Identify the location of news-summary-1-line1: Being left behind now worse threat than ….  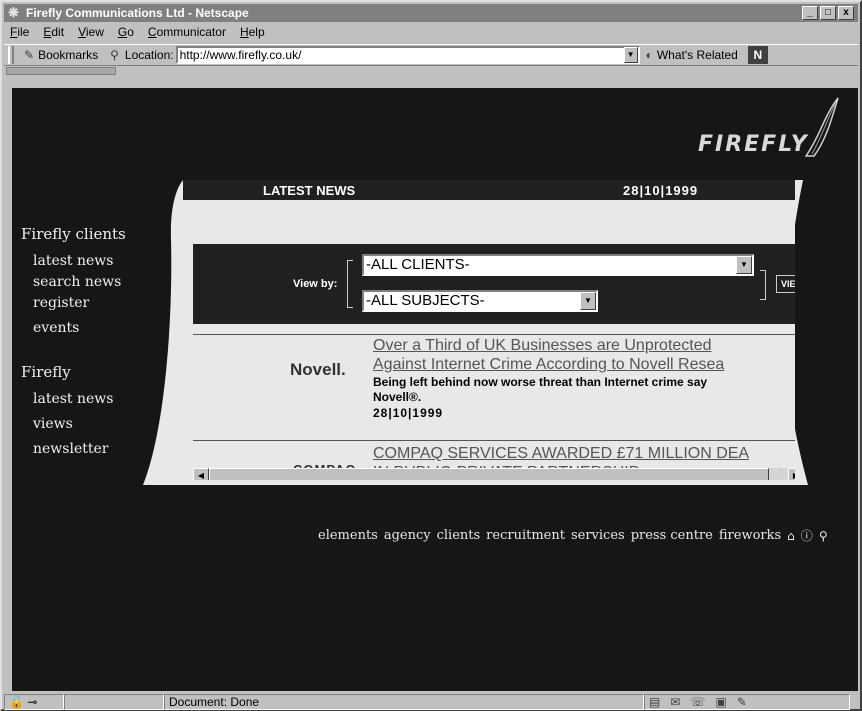
(540, 382).